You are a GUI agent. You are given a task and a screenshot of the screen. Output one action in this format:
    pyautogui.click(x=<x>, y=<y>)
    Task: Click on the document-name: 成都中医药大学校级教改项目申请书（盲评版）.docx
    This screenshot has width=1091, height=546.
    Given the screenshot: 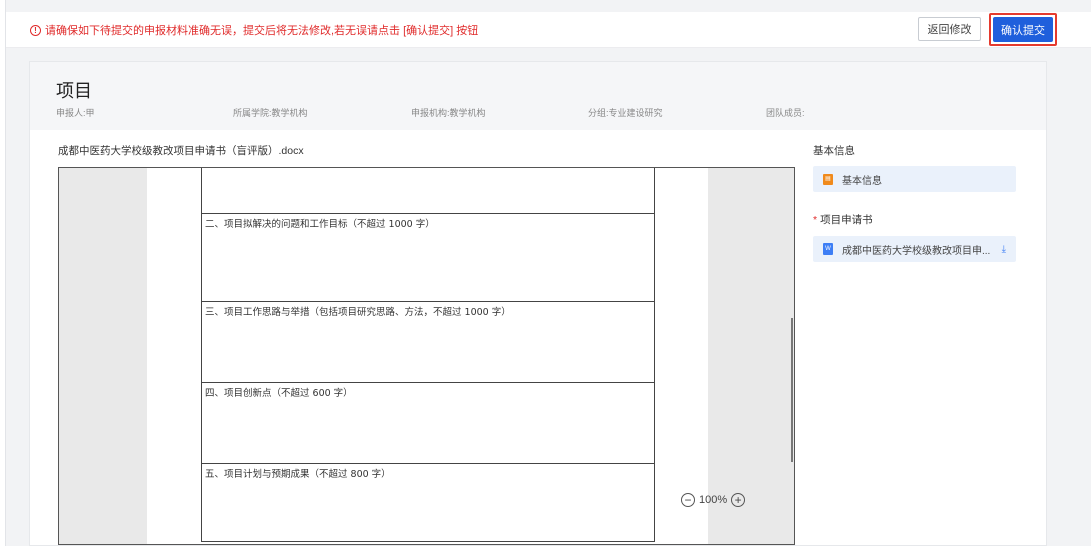 What is the action you would take?
    pyautogui.click(x=181, y=151)
    